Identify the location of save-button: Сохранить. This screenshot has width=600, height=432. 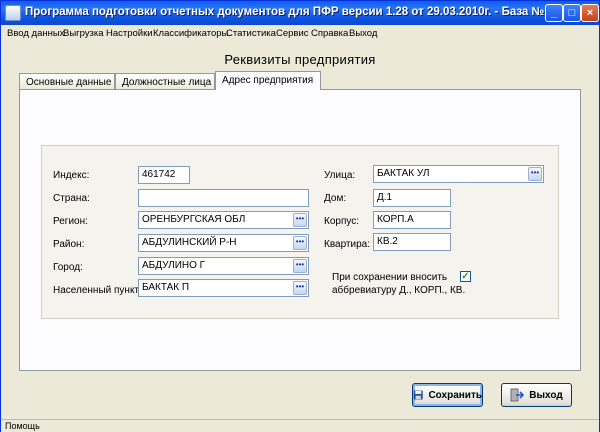
(447, 395).